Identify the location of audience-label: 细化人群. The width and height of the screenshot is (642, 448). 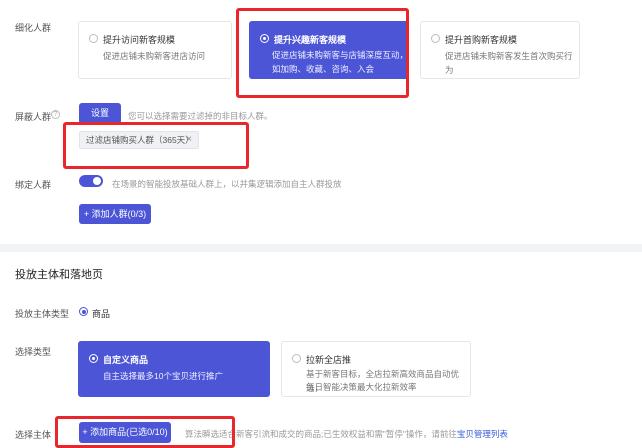
(33, 28).